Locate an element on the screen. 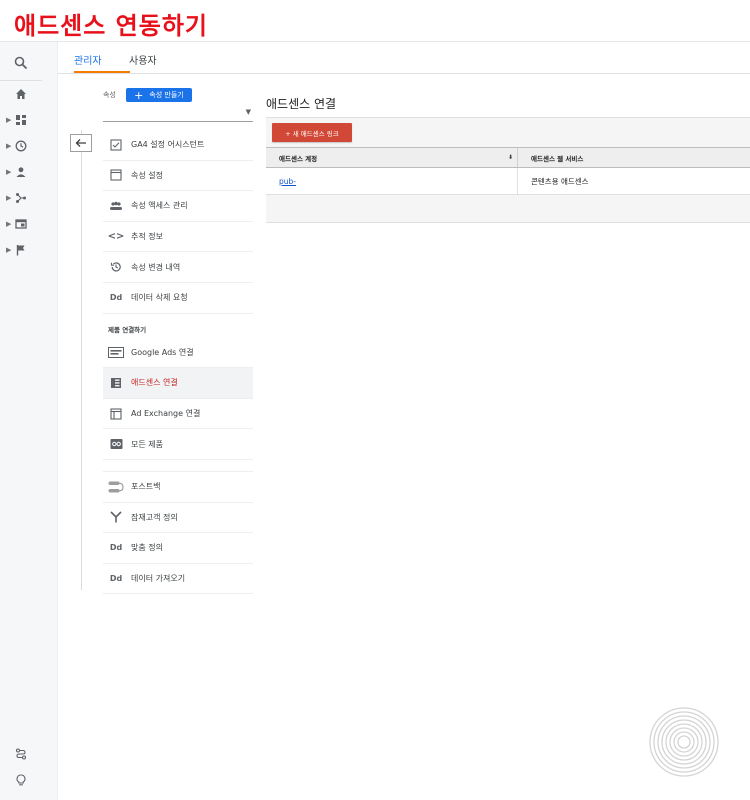  menu-item-adsense-link: 애드센스 연결 is located at coordinates (178, 383).